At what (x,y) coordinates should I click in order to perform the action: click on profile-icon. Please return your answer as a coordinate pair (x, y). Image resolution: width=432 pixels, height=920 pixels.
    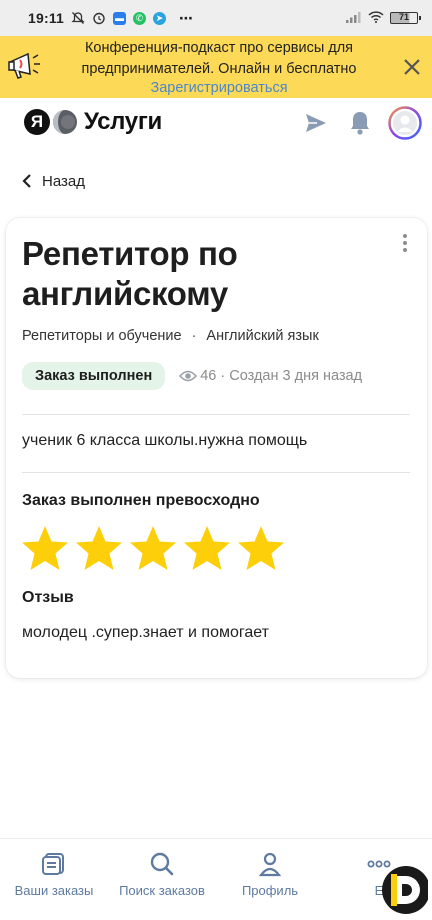
    Looking at the image, I should click on (270, 864).